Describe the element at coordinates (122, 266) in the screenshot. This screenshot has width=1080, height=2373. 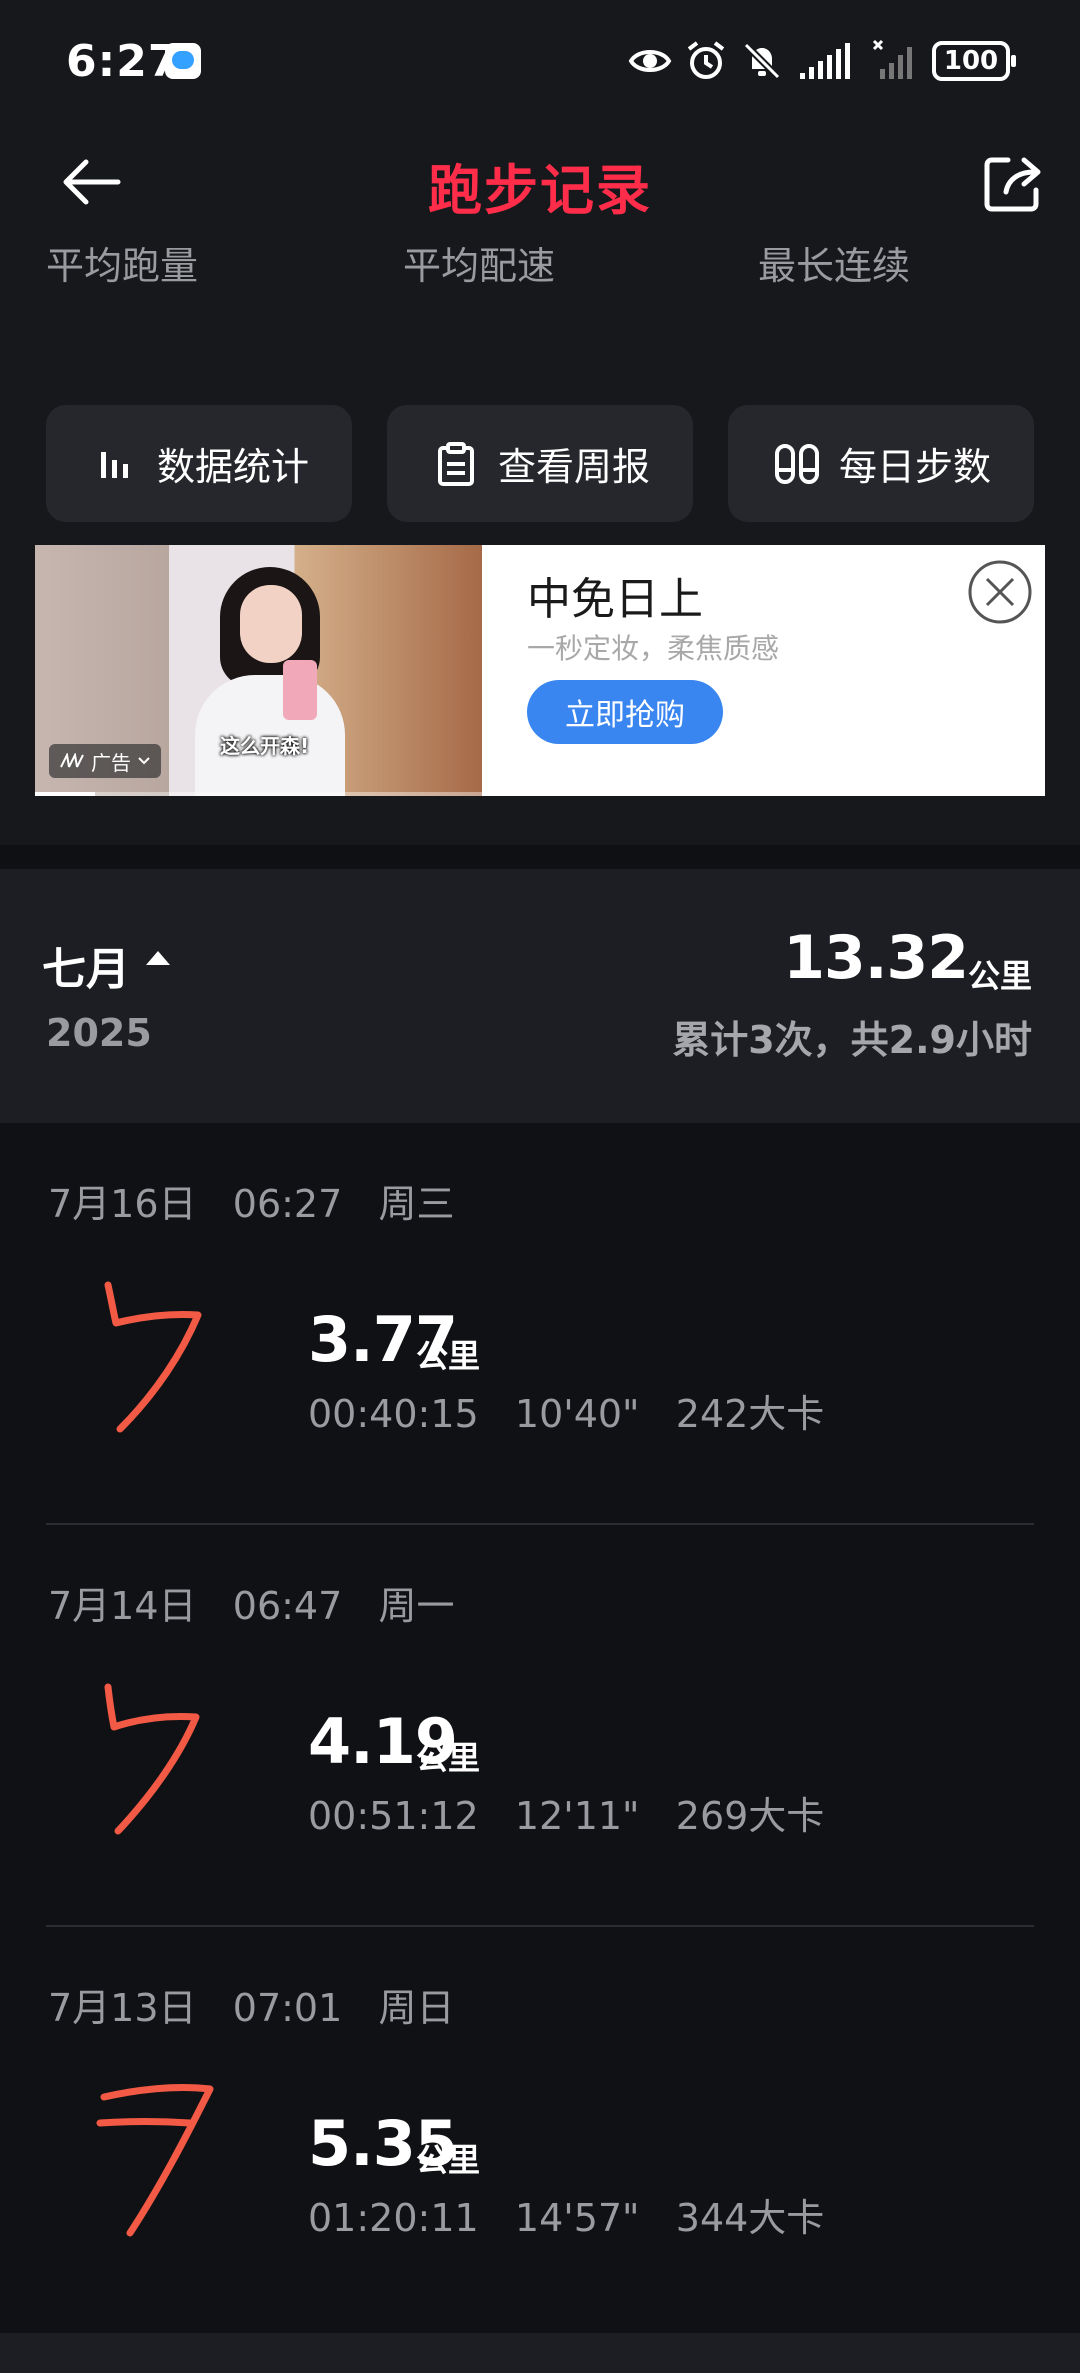
I see `avg-distance-label: 平均跑量` at that location.